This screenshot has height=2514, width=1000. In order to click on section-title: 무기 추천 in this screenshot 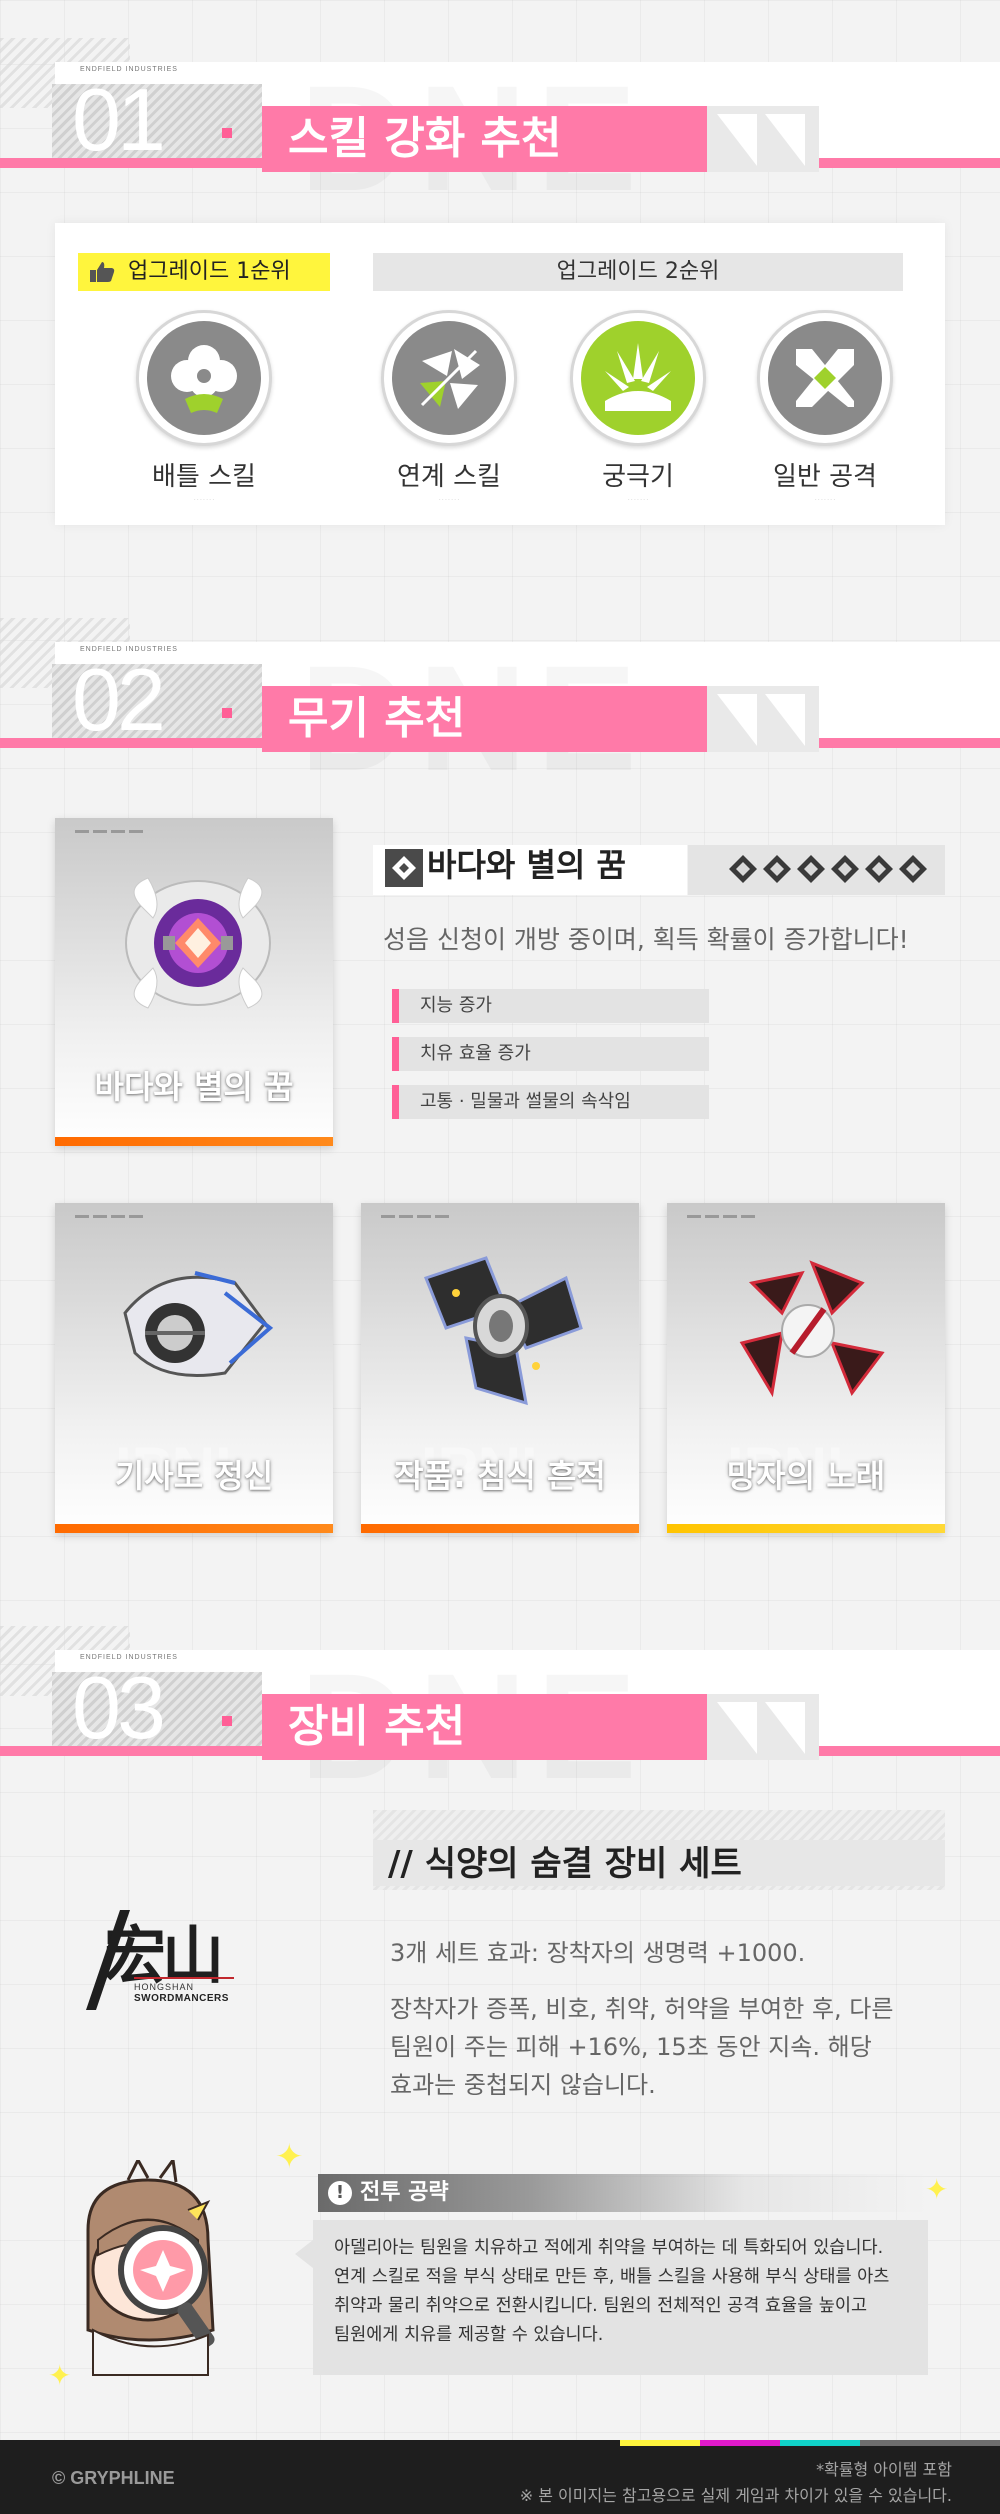, I will do `click(377, 718)`.